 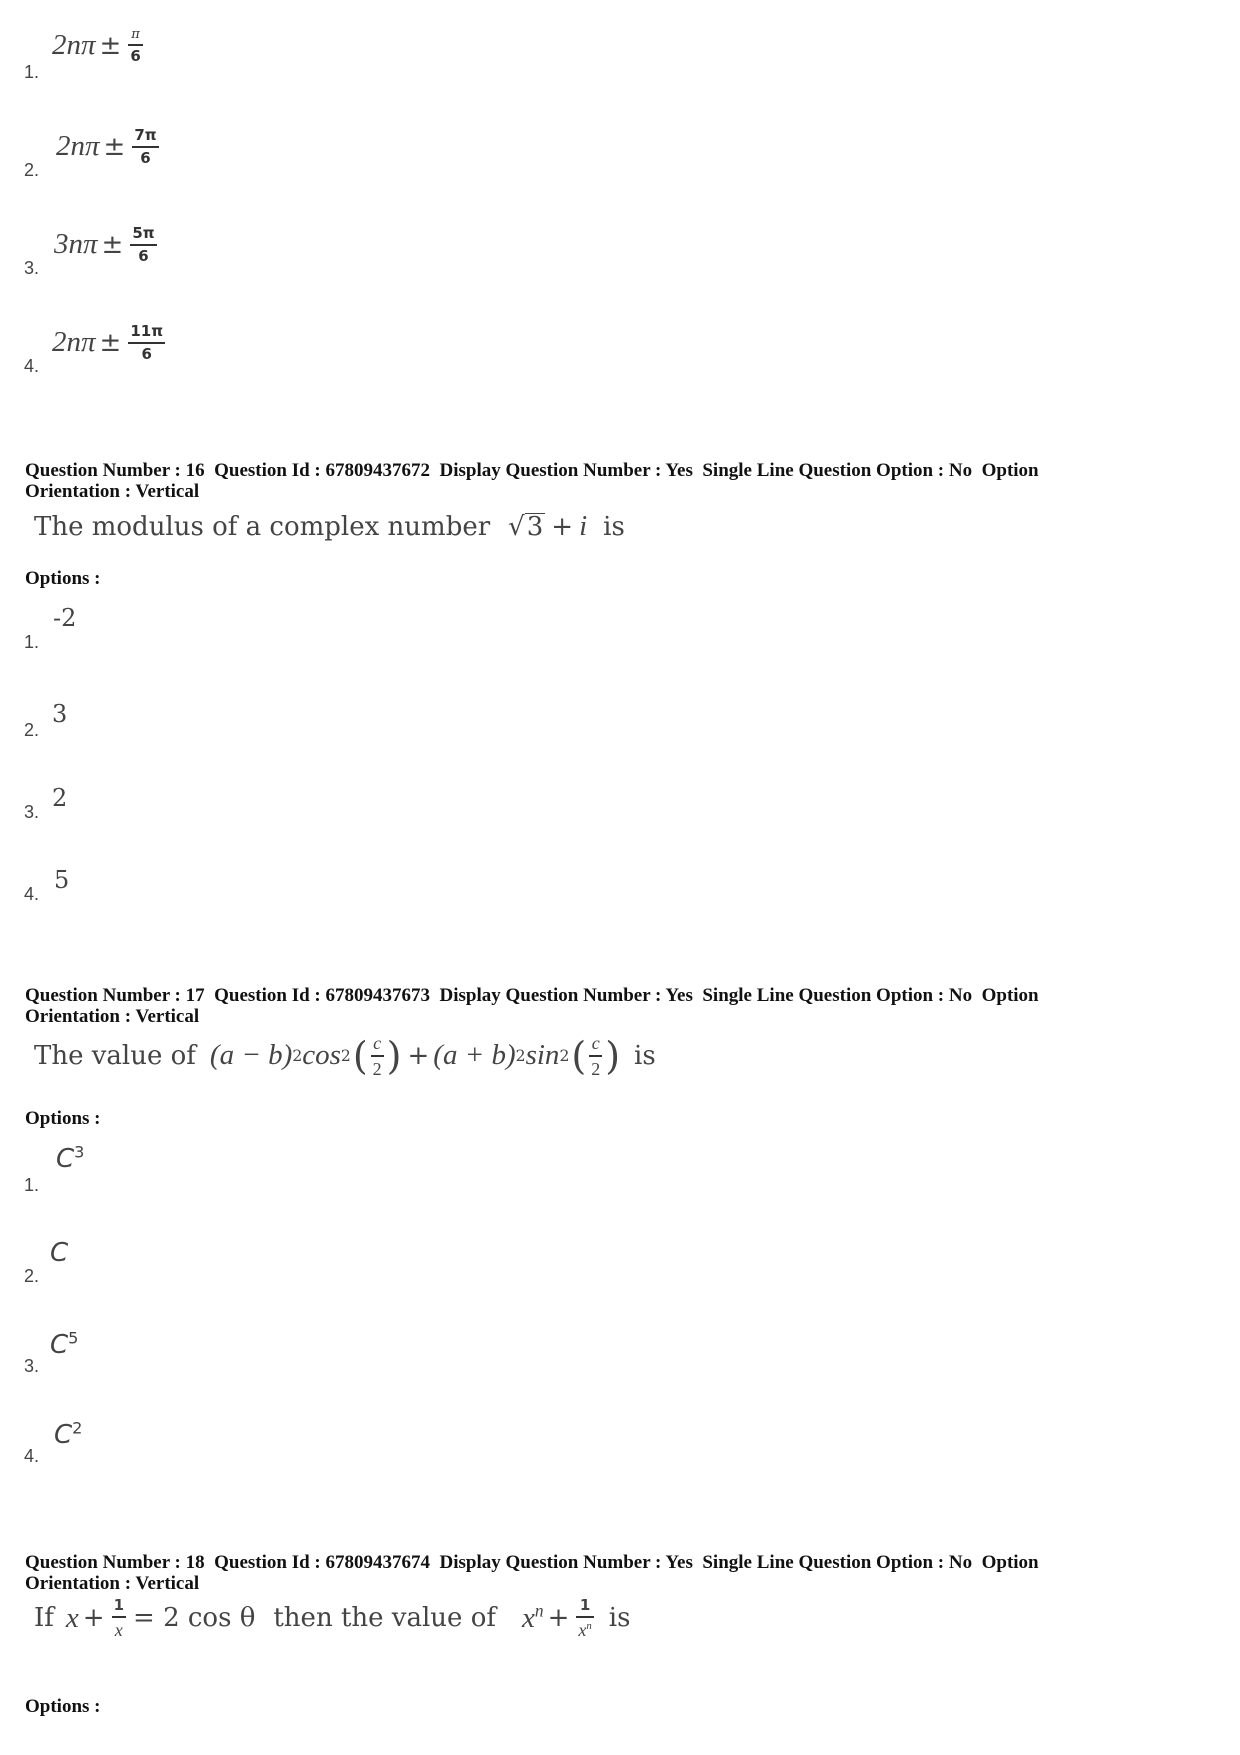 I want to click on option-exponent: 3, so click(x=79, y=1152).